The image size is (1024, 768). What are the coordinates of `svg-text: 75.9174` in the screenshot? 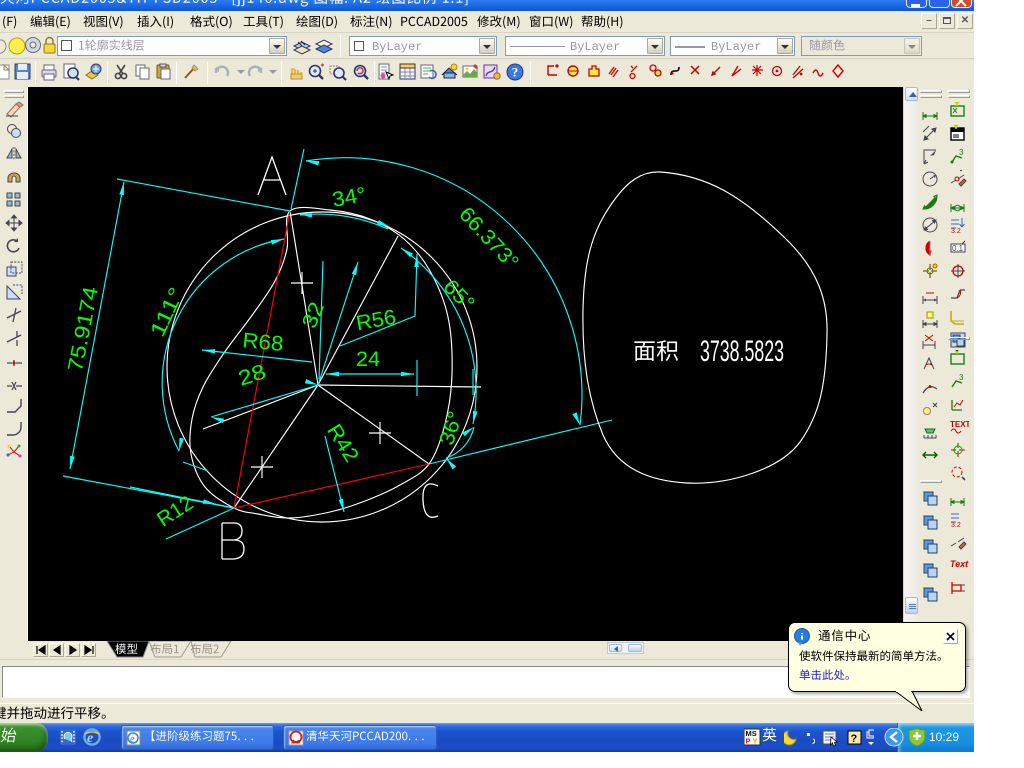 It's located at (83, 328).